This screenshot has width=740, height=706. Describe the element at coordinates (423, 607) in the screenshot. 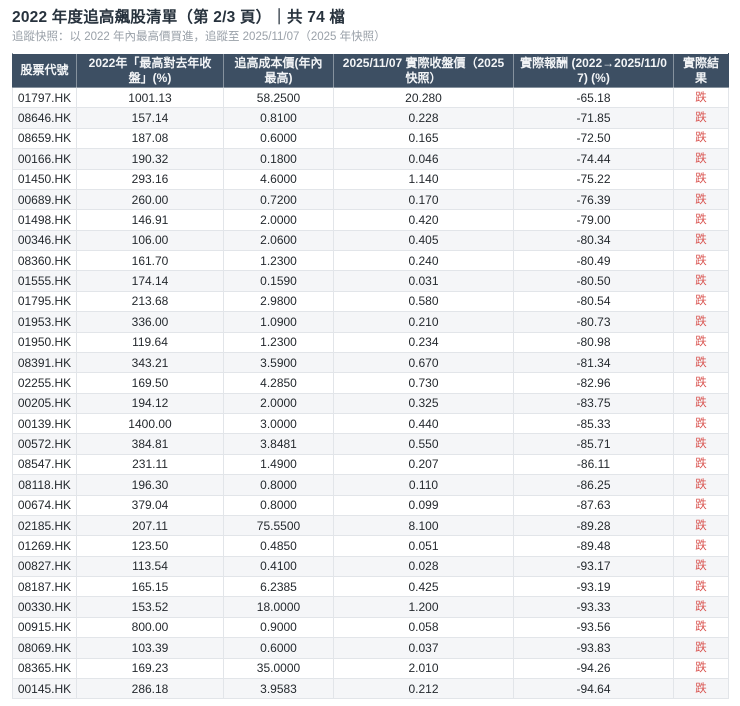

I see `cell-actual-close: 1.200` at that location.